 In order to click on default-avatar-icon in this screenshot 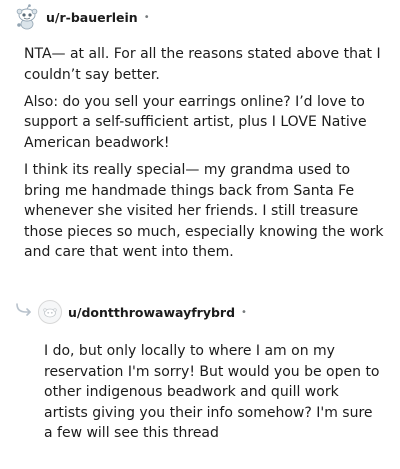, I will do `click(50, 312)`.